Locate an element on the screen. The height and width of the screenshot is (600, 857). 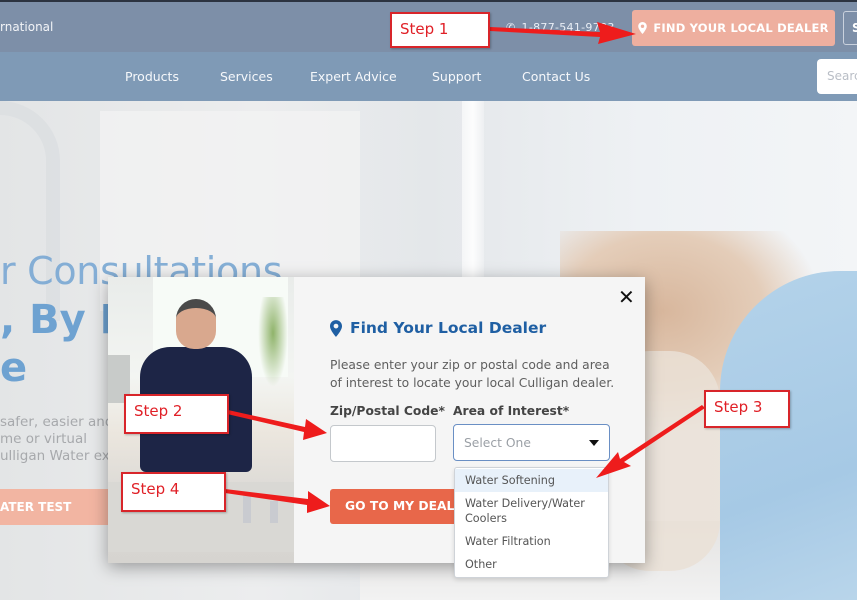
step-4-callout: Step 4 is located at coordinates (173, 492).